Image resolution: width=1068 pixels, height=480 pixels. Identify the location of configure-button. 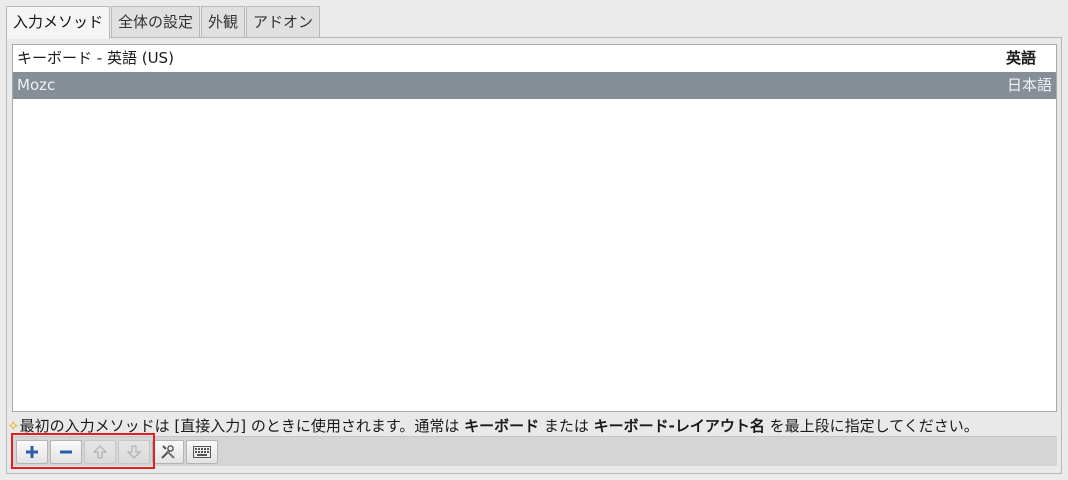
(168, 452).